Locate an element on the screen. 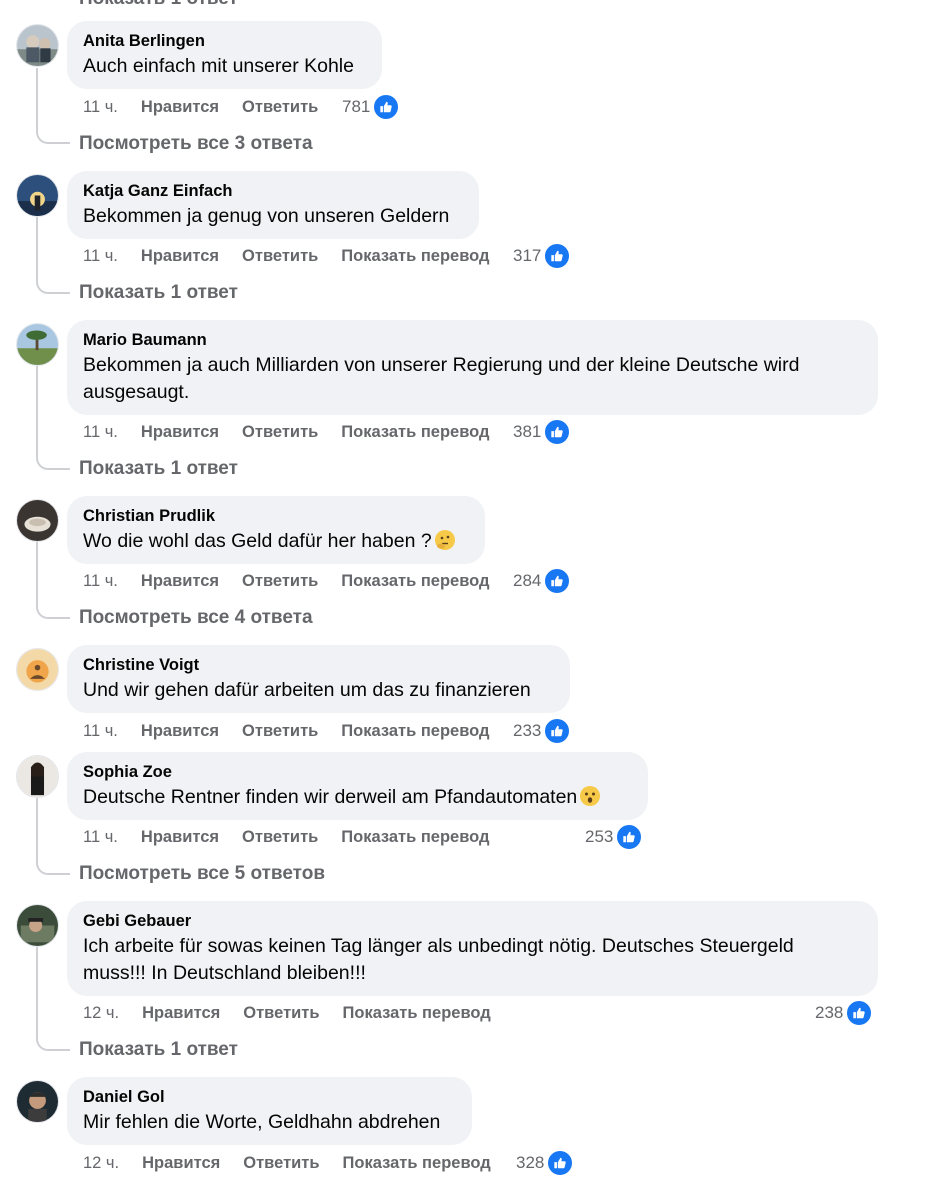 Image resolution: width=932 pixels, height=1180 pixels. reaction-summary: 381 is located at coordinates (542, 432).